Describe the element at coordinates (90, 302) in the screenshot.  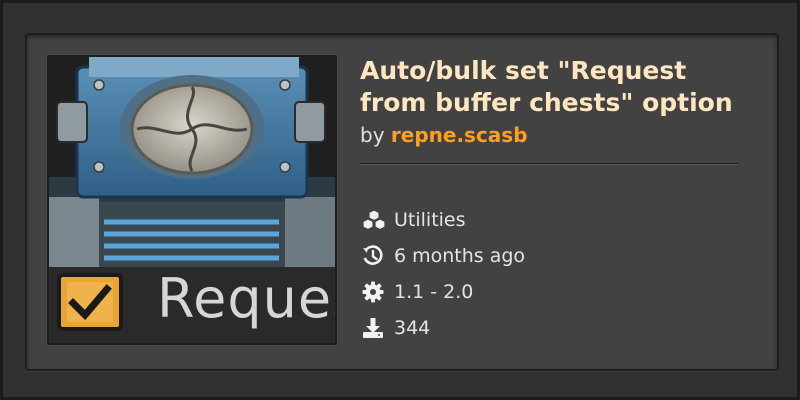
I see `checkbox-icon` at that location.